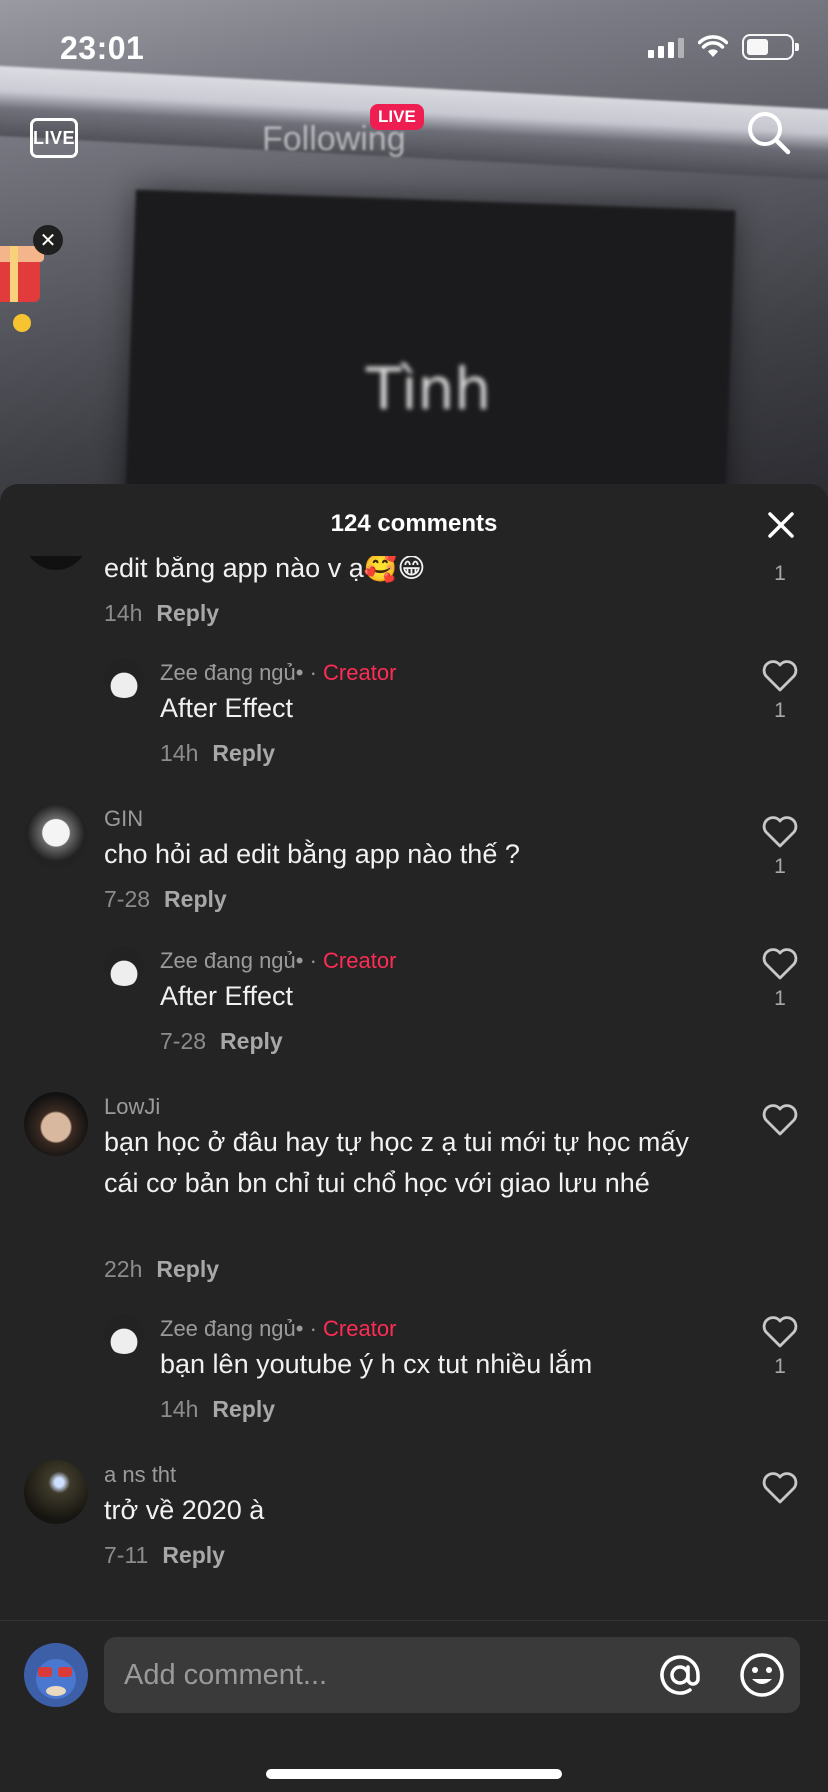  What do you see at coordinates (312, 854) in the screenshot?
I see `comment-text: cho hỏi ad edit bằng app nào thế ?` at bounding box center [312, 854].